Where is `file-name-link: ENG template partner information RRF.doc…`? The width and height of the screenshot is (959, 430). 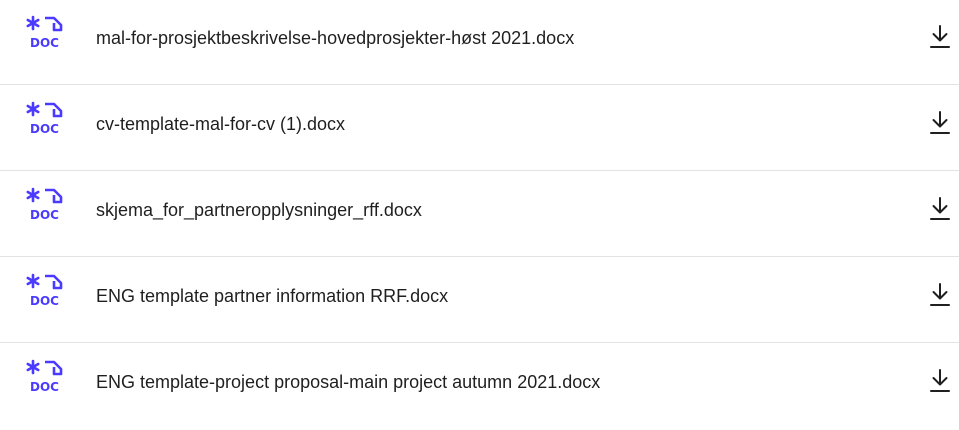
file-name-link: ENG template partner information RRF.doc… is located at coordinates (272, 296).